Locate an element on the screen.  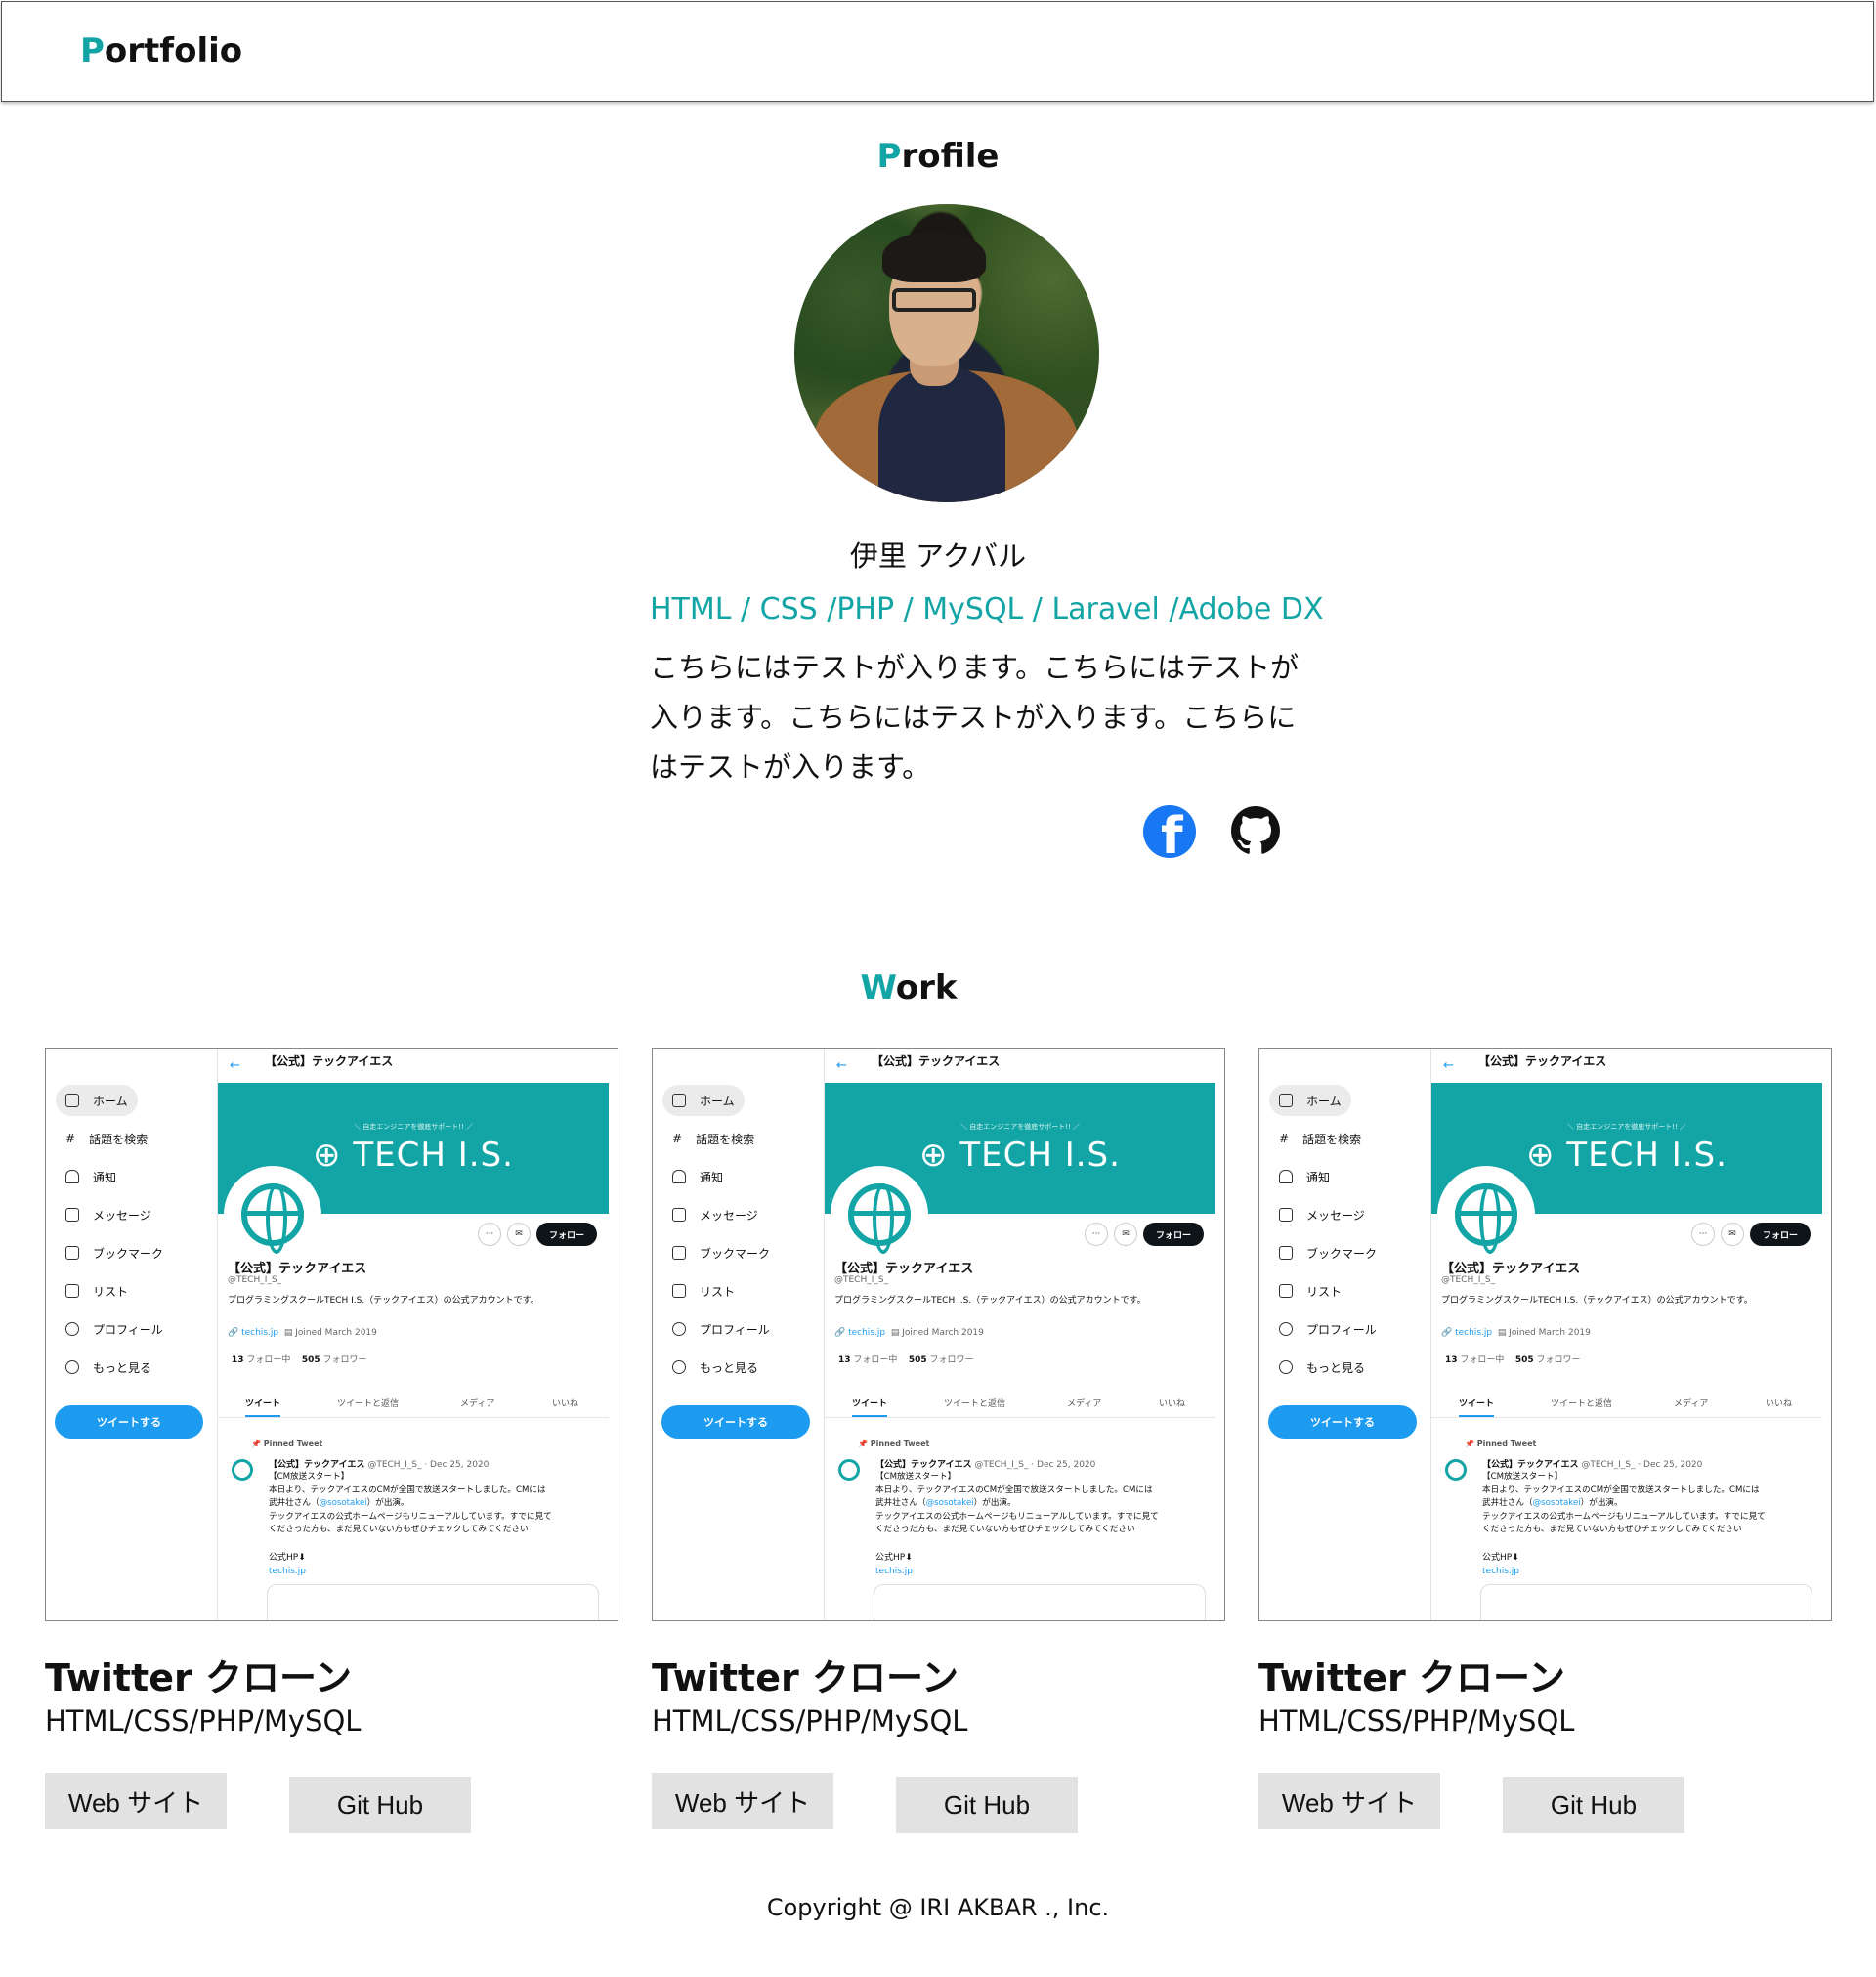
shot-nav-item: もっと見る is located at coordinates (715, 1367).